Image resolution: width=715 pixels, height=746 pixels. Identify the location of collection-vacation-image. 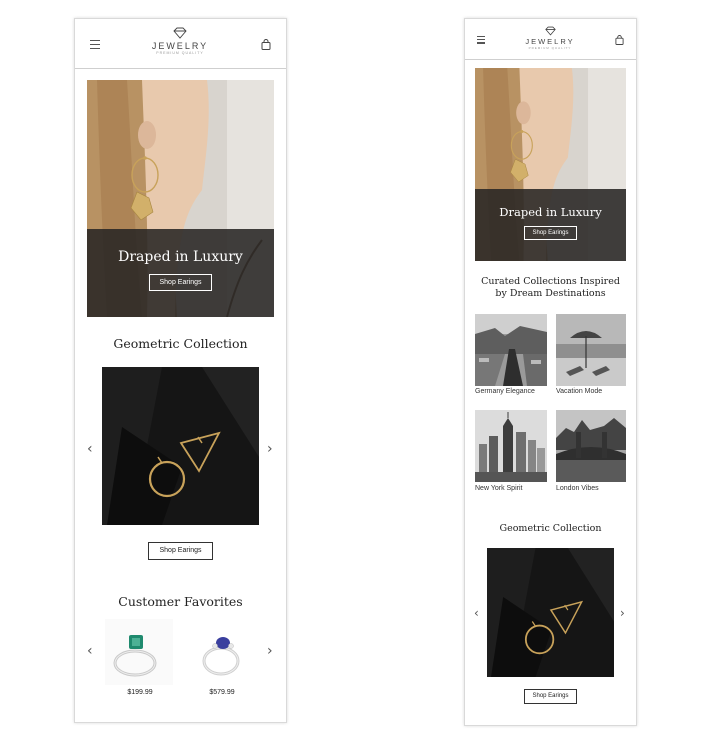
(591, 350).